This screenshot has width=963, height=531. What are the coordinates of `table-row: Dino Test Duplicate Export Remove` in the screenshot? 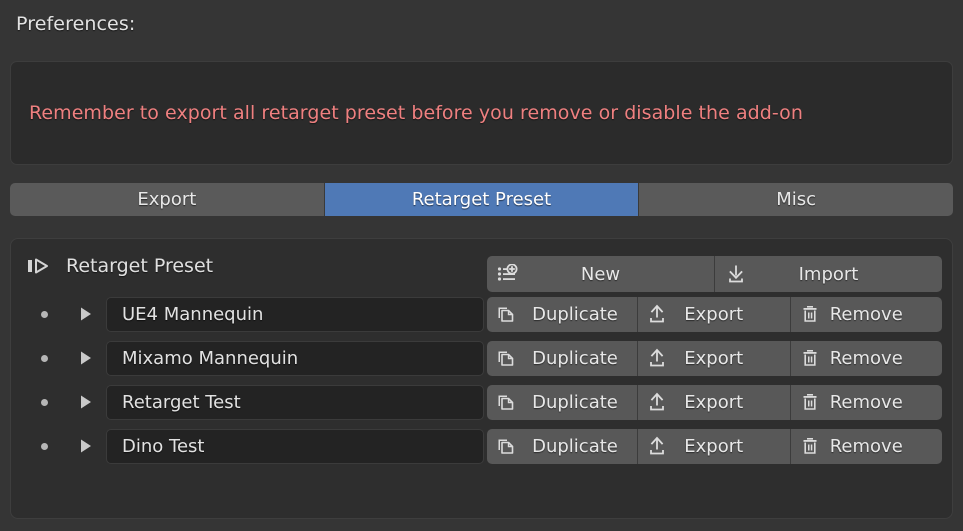 It's located at (481, 446).